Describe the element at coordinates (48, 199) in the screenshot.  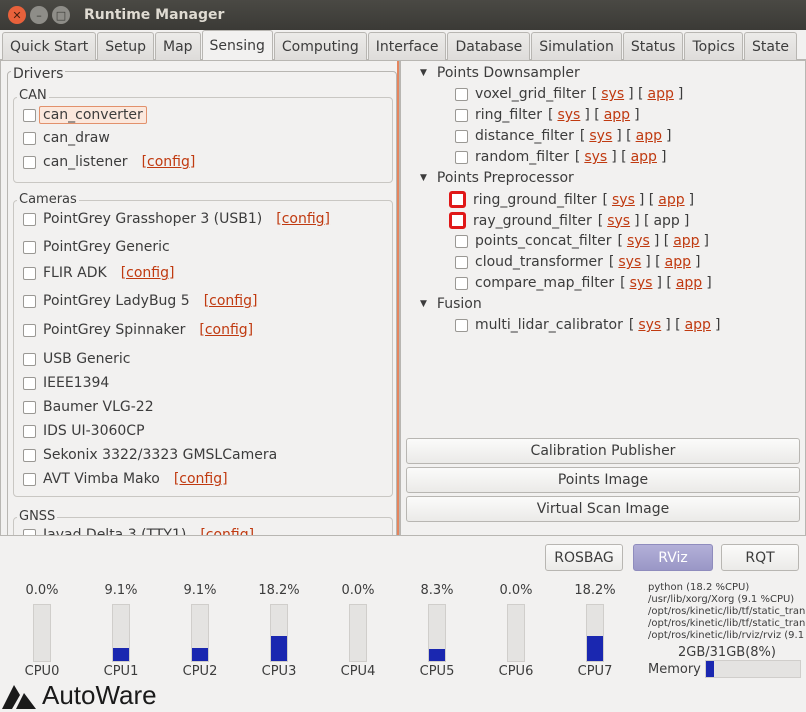
I see `cameras-label: Cameras` at that location.